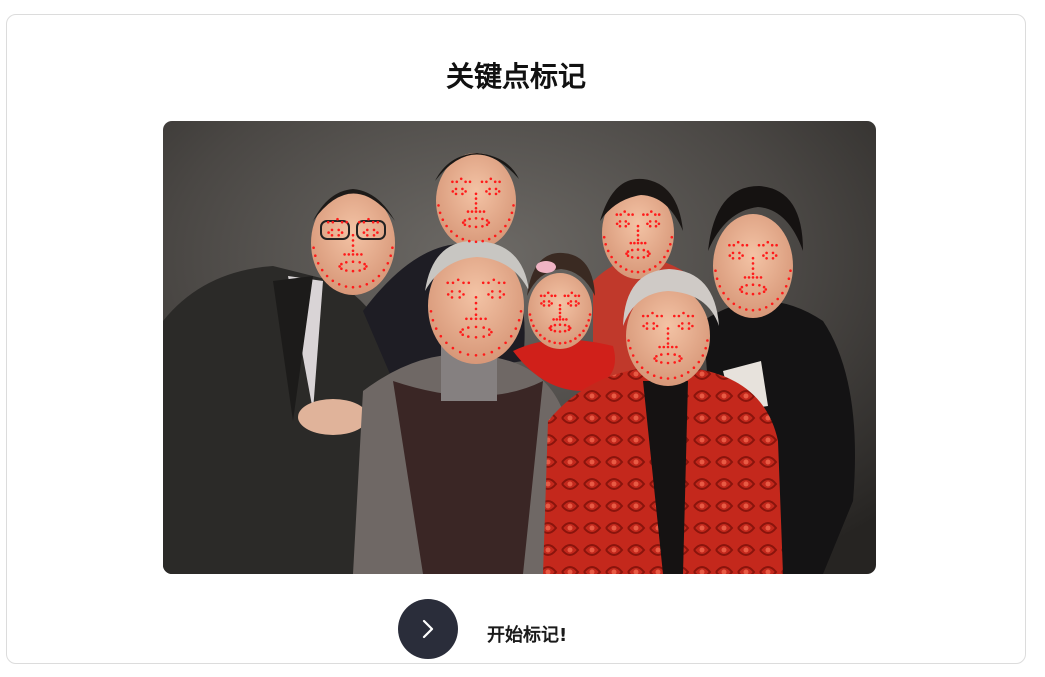 This screenshot has height=677, width=1045. I want to click on start-button, so click(428, 629).